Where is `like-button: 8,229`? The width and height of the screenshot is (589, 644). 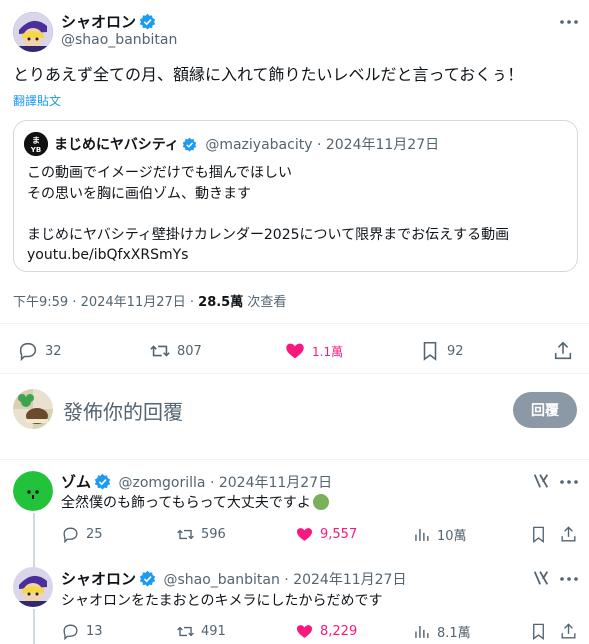
like-button: 8,229 is located at coordinates (326, 631).